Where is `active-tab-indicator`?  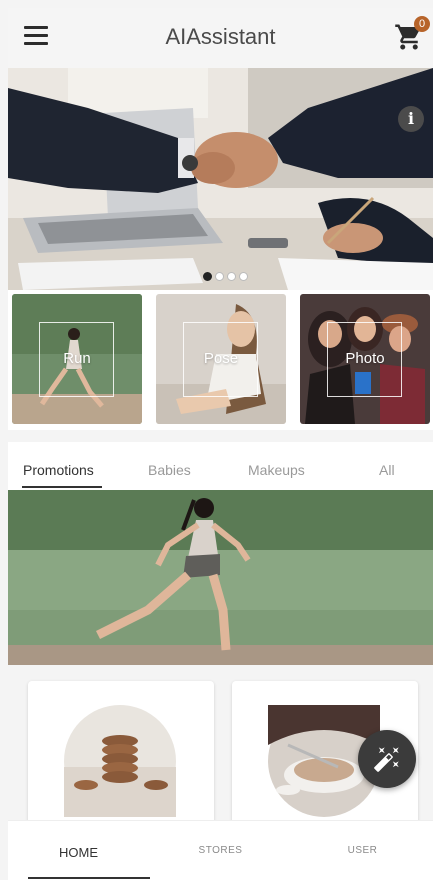
active-tab-indicator is located at coordinates (62, 487).